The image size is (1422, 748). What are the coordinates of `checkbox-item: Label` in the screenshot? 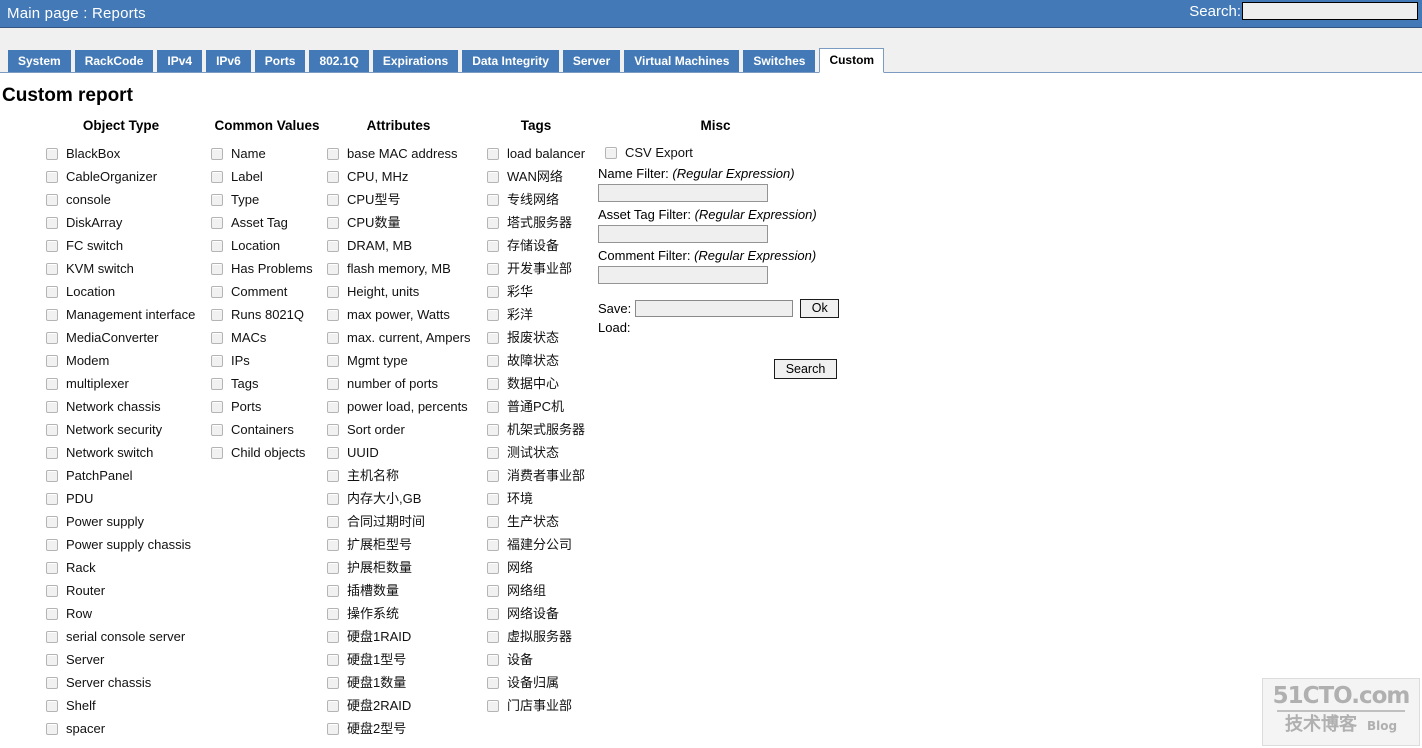 It's located at (271, 176).